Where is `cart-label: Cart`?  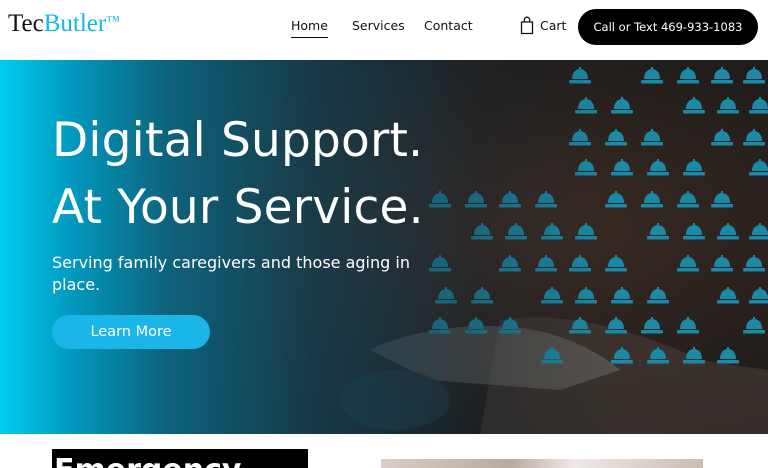
cart-label: Cart is located at coordinates (553, 25).